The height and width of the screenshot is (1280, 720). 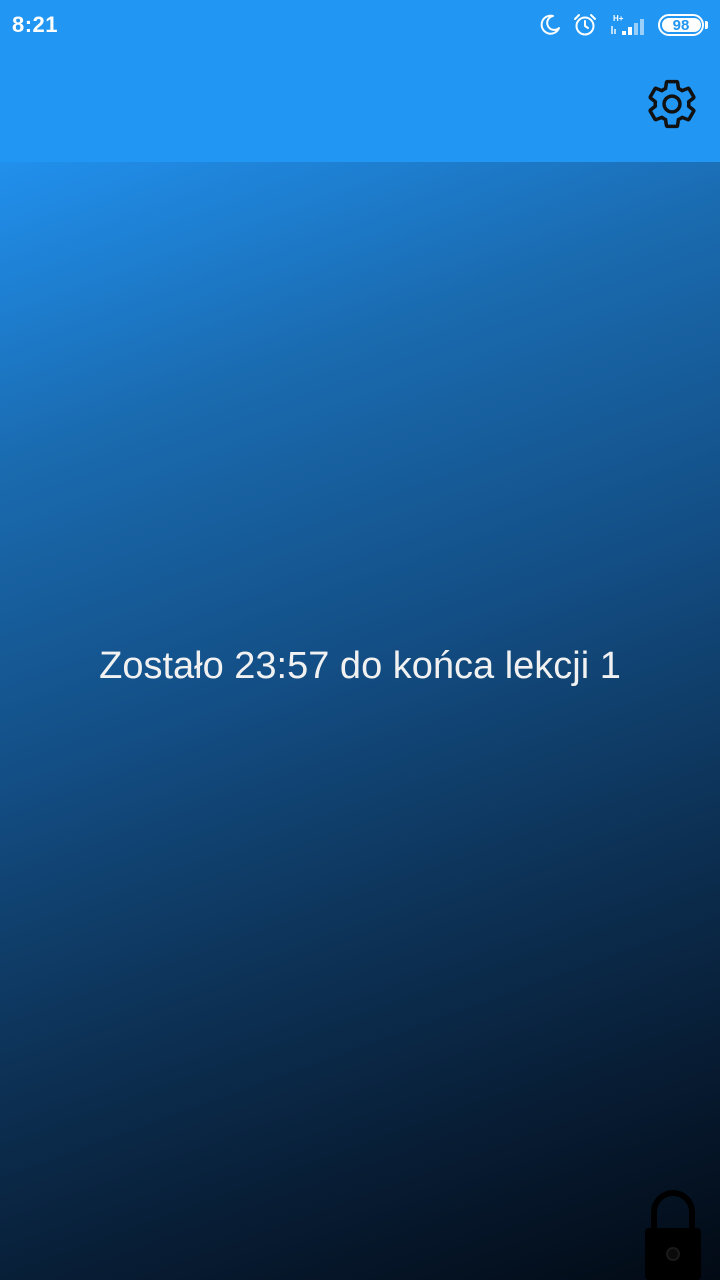 I want to click on status-bar: 8:21 H+ 98, so click(x=360, y=25).